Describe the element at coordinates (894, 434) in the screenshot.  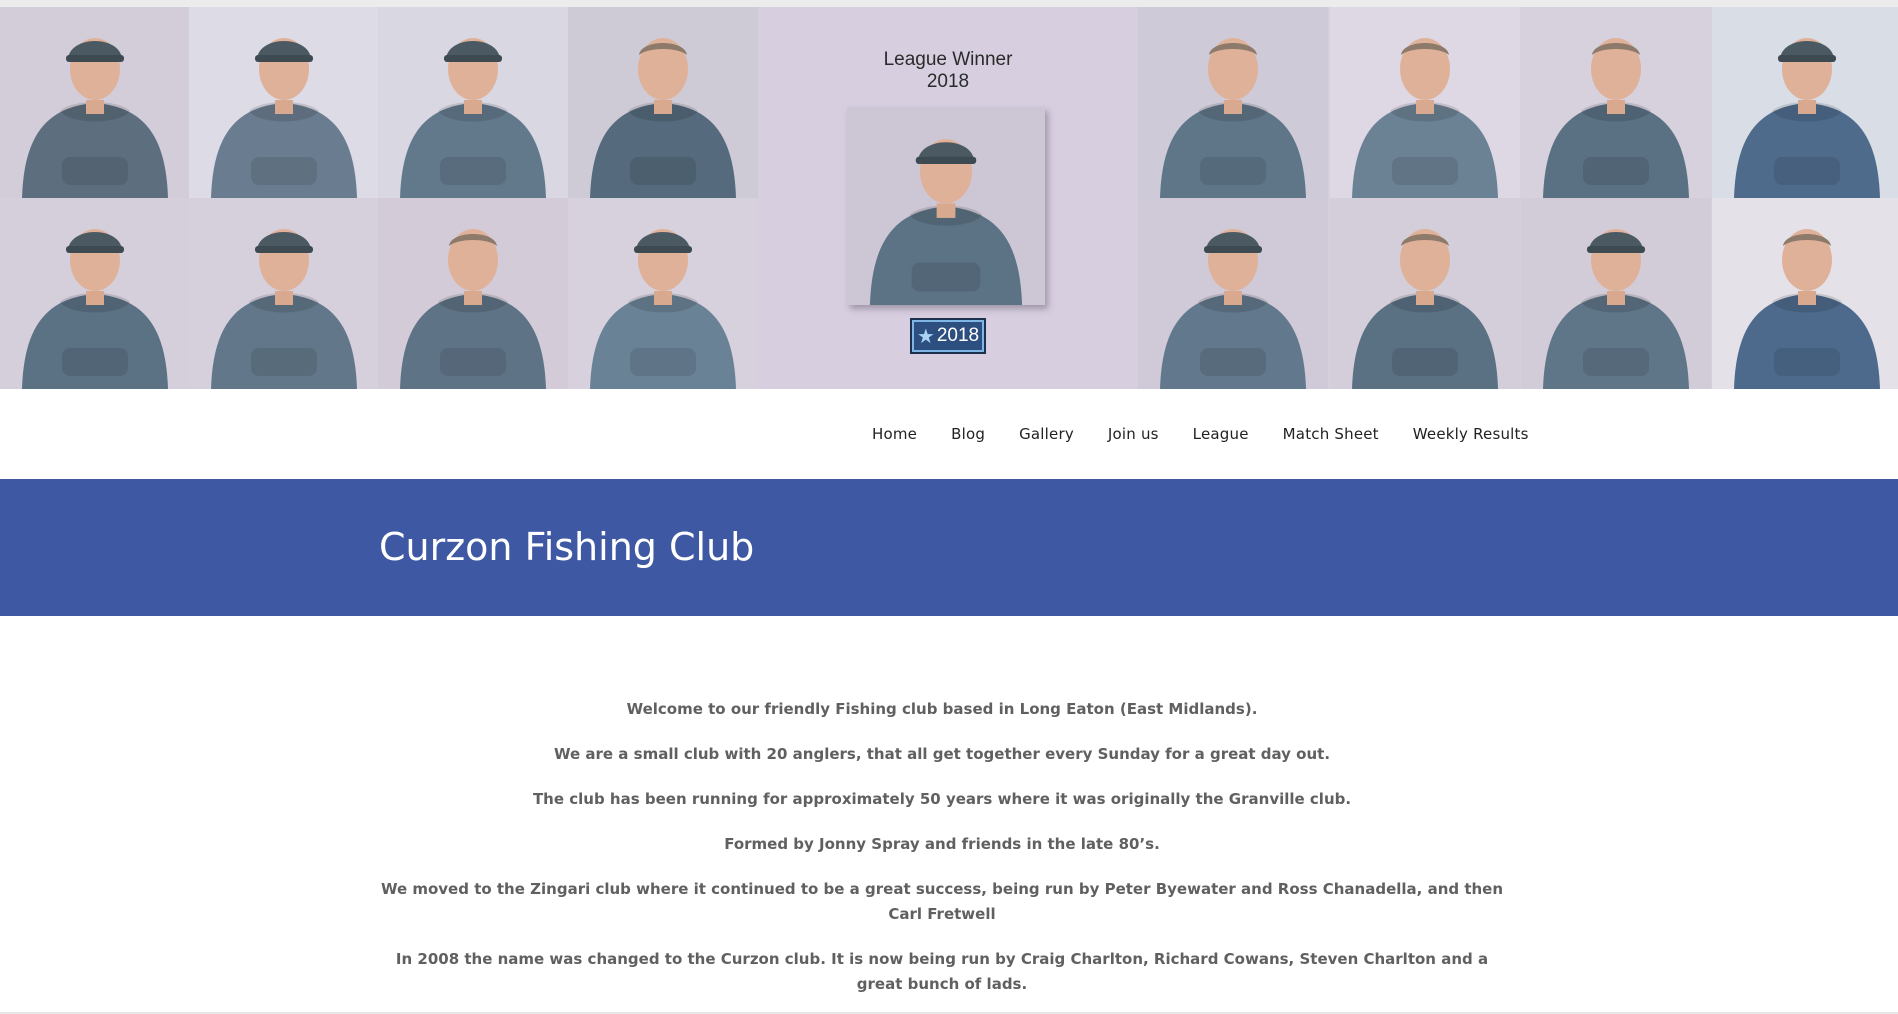
I see `nav-item-home: Home` at that location.